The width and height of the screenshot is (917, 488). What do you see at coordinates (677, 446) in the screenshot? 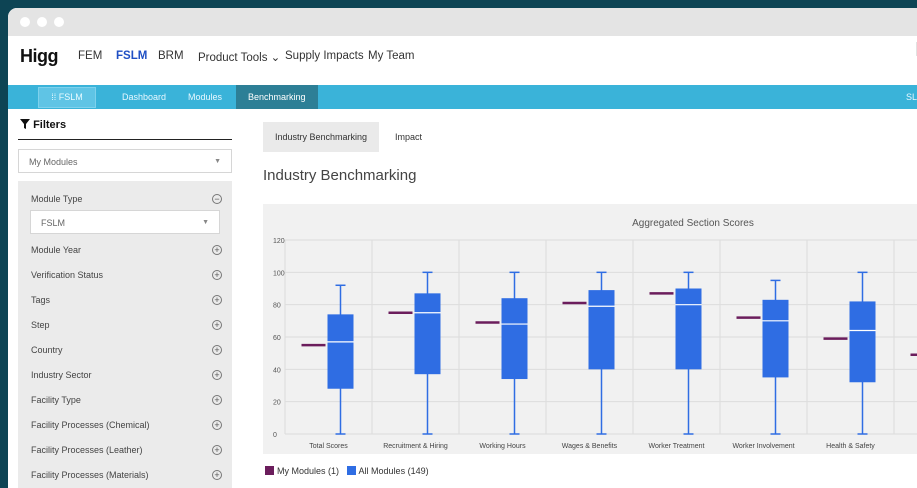
I see `x-tick-label: Worker Treatment` at bounding box center [677, 446].